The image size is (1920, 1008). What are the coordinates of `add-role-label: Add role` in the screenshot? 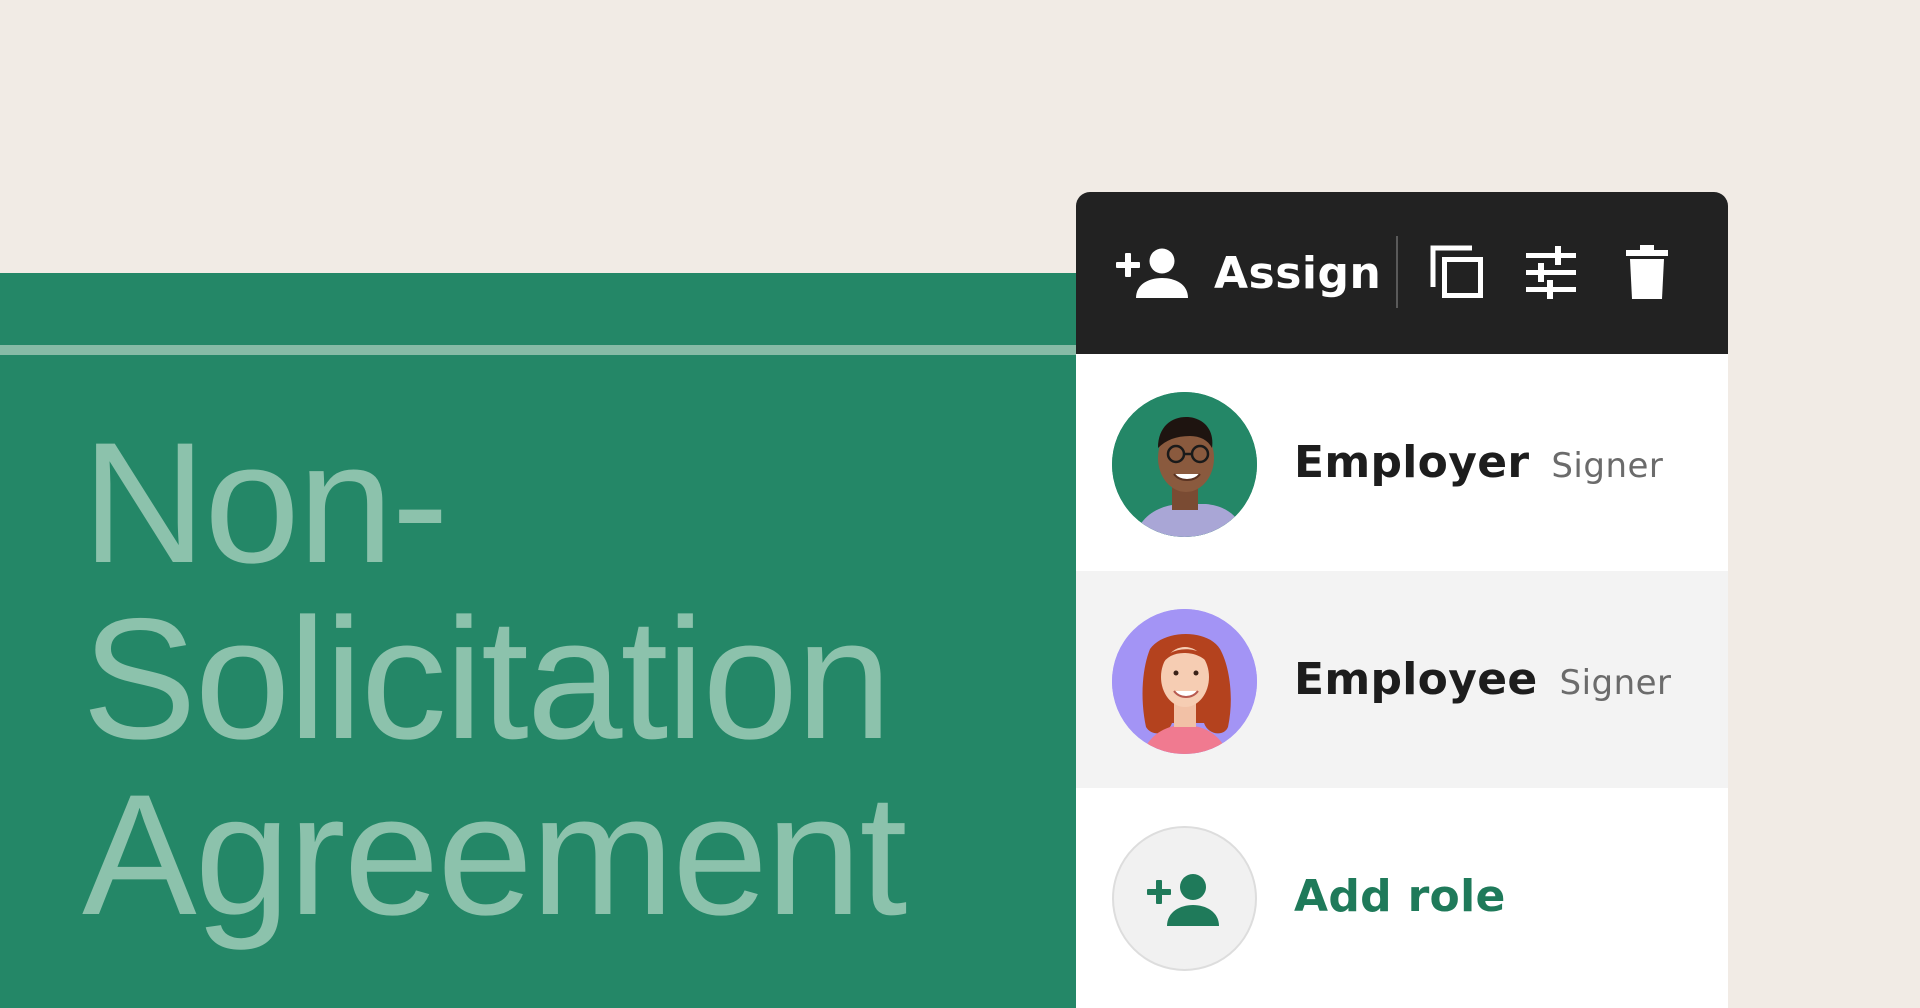 It's located at (1400, 896).